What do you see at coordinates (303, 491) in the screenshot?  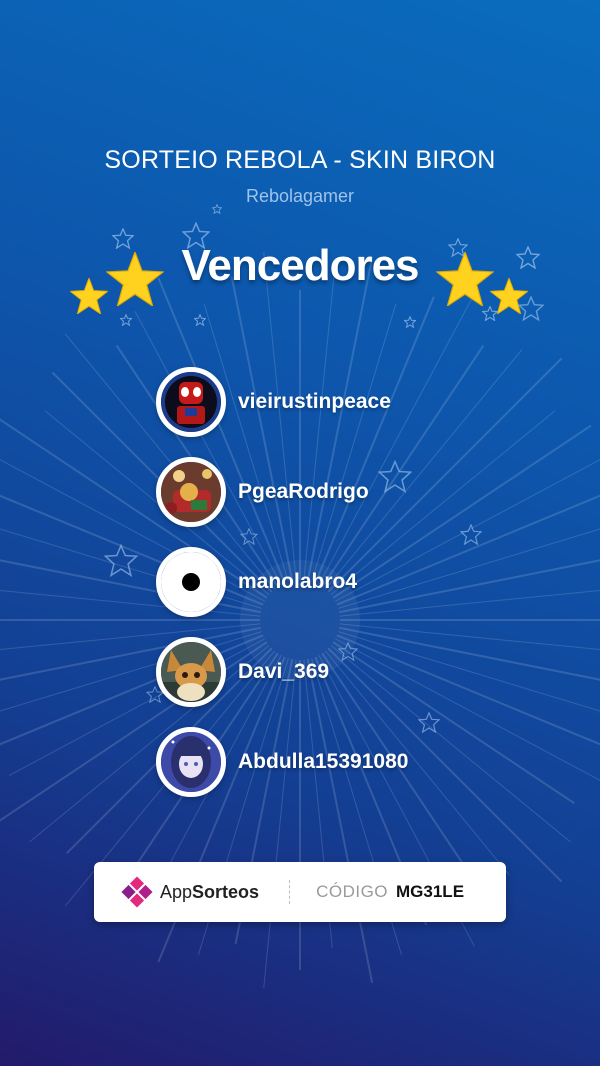 I see `winner-name: PgeaRodrigo` at bounding box center [303, 491].